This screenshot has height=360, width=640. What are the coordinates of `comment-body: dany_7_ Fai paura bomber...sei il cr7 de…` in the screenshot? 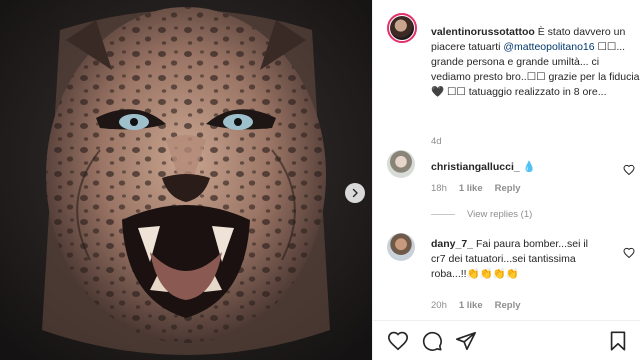 It's located at (516, 259).